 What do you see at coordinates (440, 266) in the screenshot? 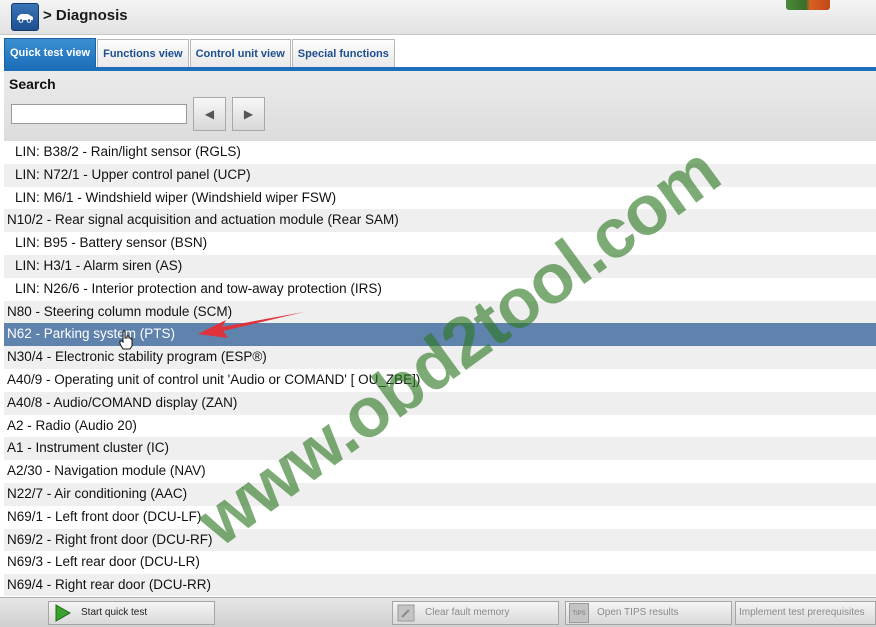
I see `list-item: LIN: H3/1 - Alarm siren (AS)` at bounding box center [440, 266].